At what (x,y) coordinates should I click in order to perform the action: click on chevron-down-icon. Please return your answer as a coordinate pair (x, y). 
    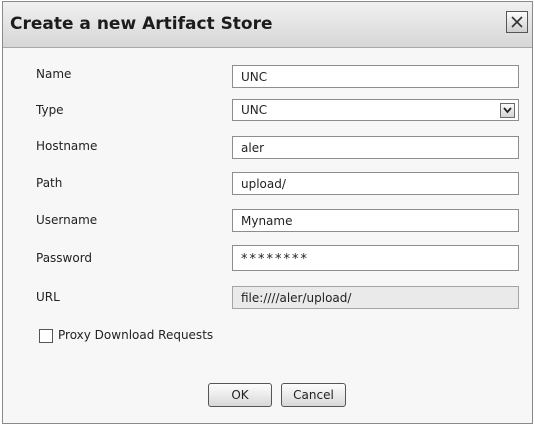
    Looking at the image, I should click on (507, 110).